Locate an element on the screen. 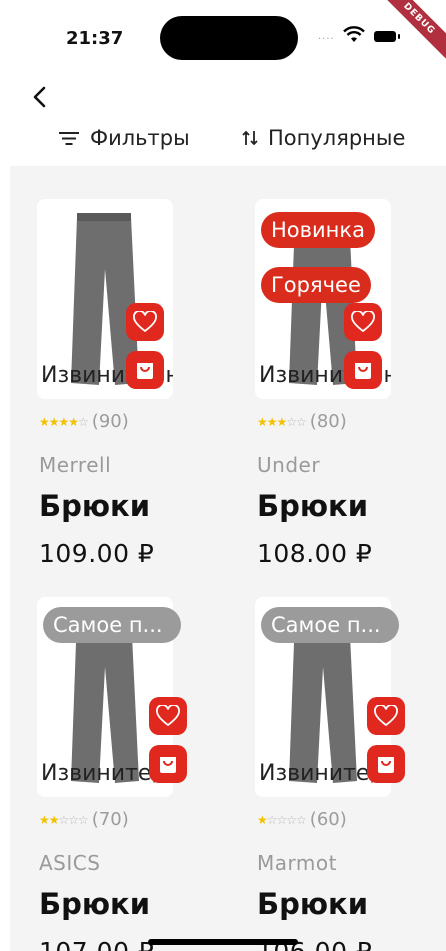  product-brand: Under is located at coordinates (289, 465).